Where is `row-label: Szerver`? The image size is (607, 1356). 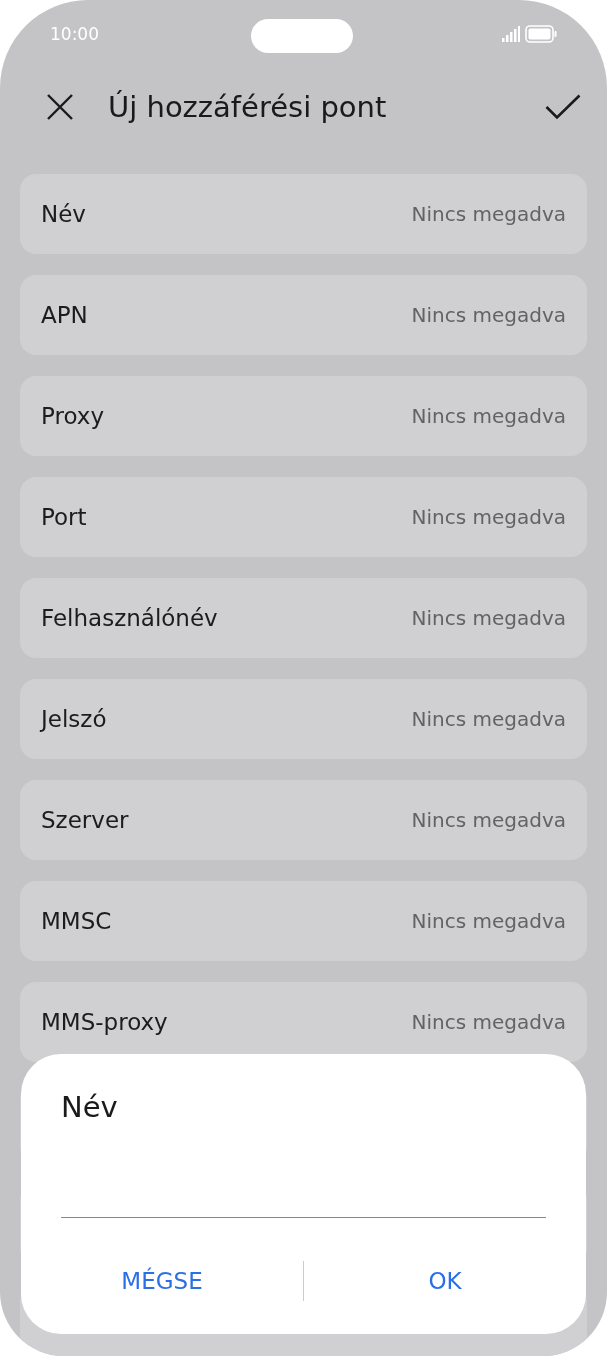
row-label: Szerver is located at coordinates (85, 820).